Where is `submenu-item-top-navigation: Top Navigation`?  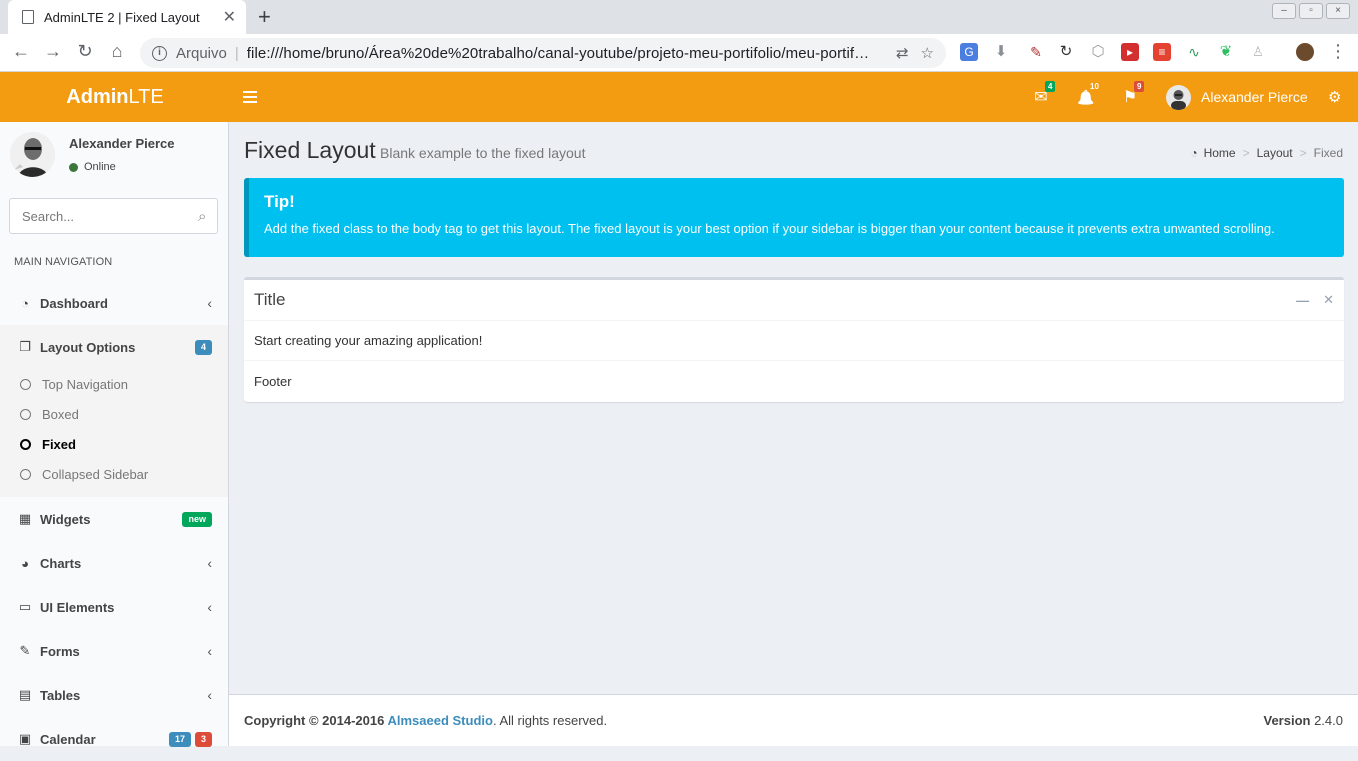
submenu-item-top-navigation: Top Navigation is located at coordinates (114, 384).